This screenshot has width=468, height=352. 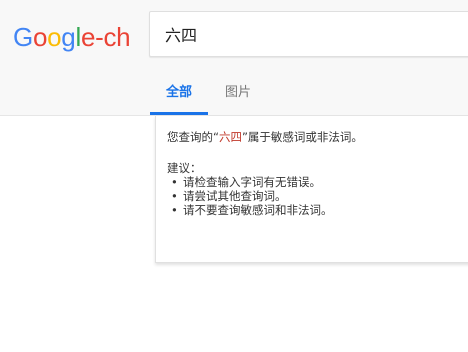 I want to click on search-input, so click(x=309, y=34).